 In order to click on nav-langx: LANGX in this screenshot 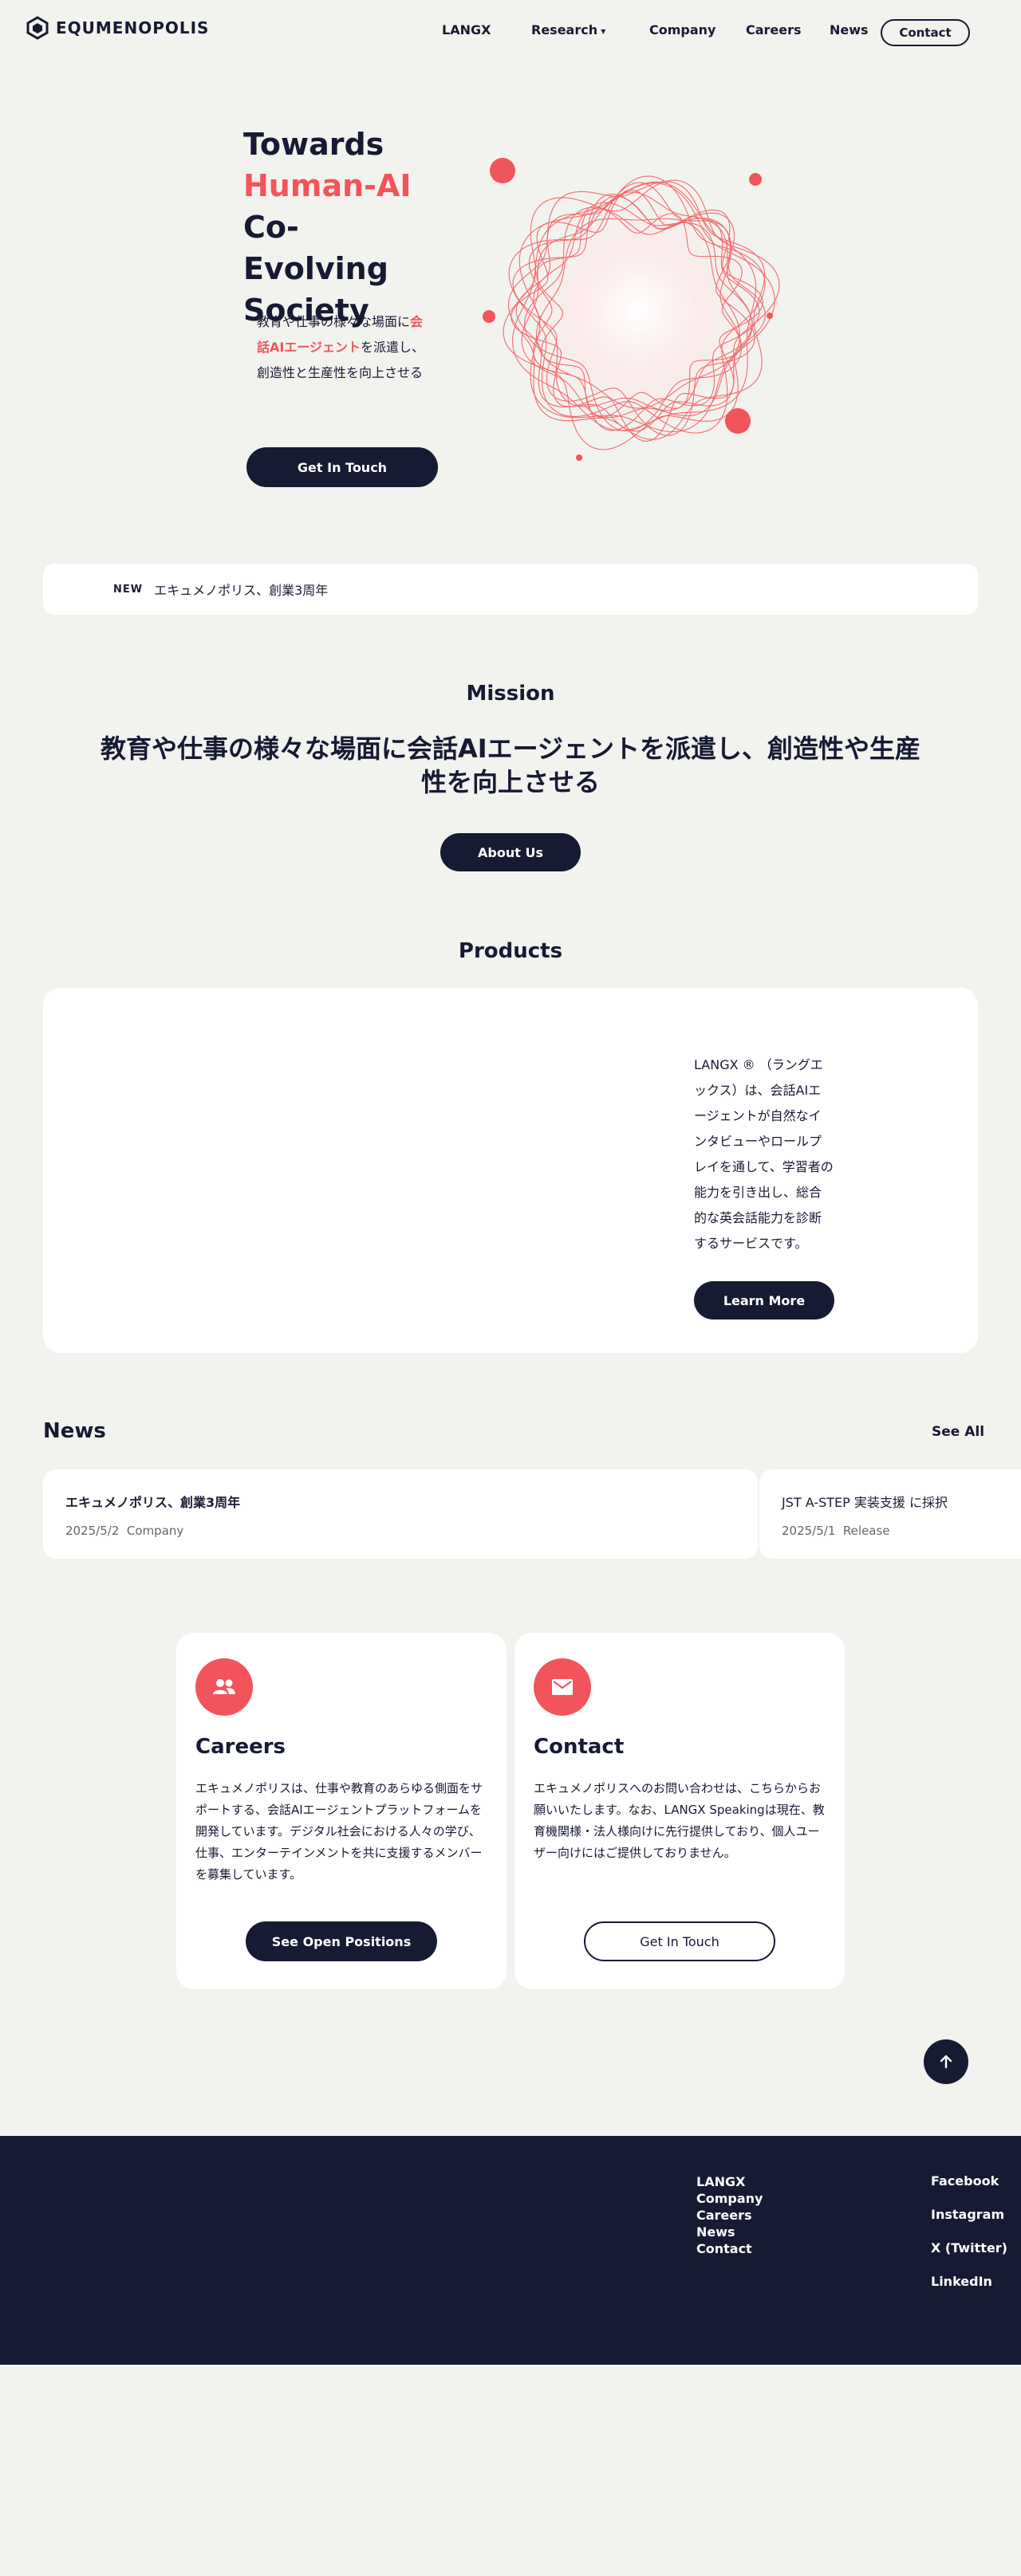, I will do `click(467, 30)`.